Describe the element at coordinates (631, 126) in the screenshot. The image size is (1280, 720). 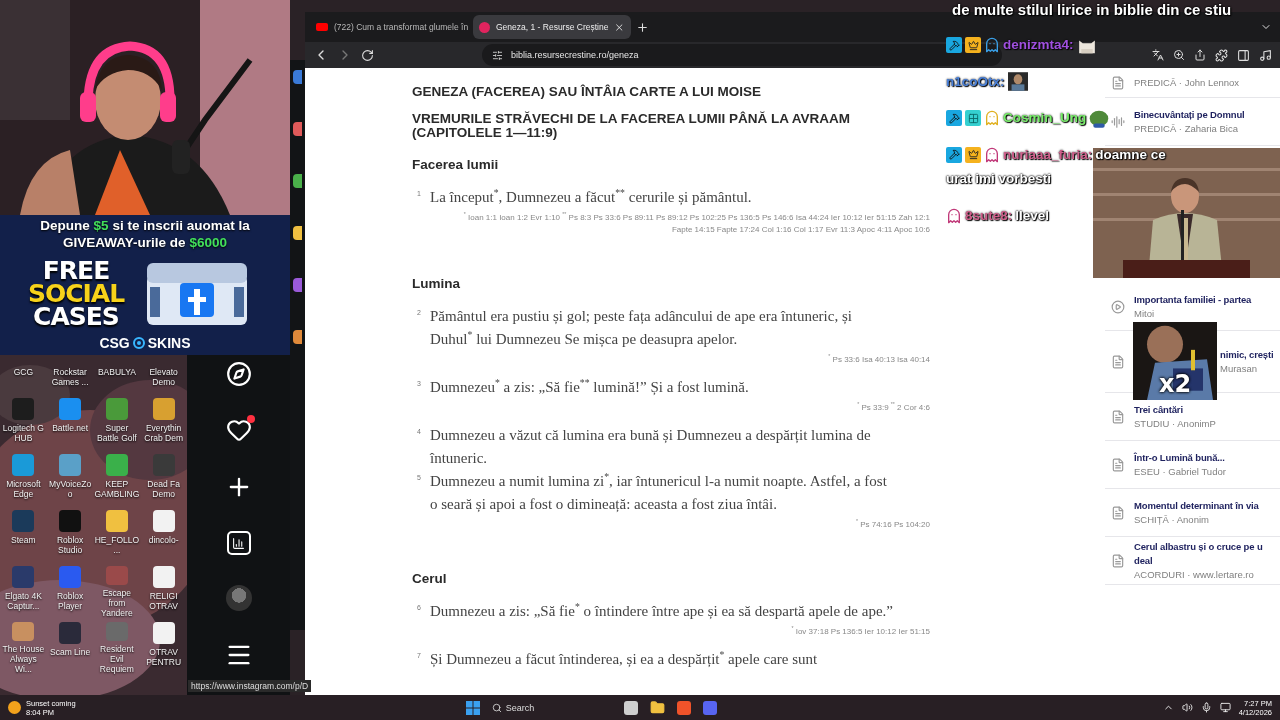
I see `book-title: VREMURILE STRĂVECHI DE LA FACEREA LUMII PÂNĂ LA AVRAAM (CAPITOLELE 1—11:9)` at that location.